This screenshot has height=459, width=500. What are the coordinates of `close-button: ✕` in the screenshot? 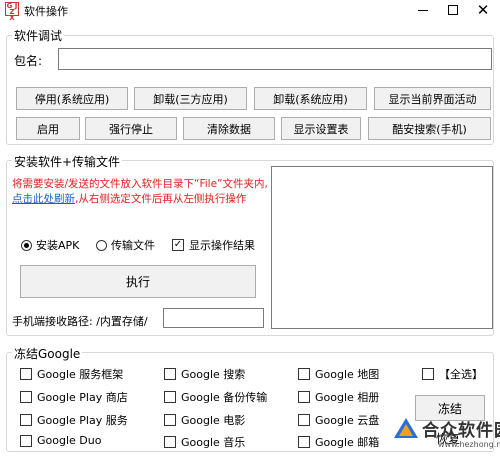 It's located at (483, 10).